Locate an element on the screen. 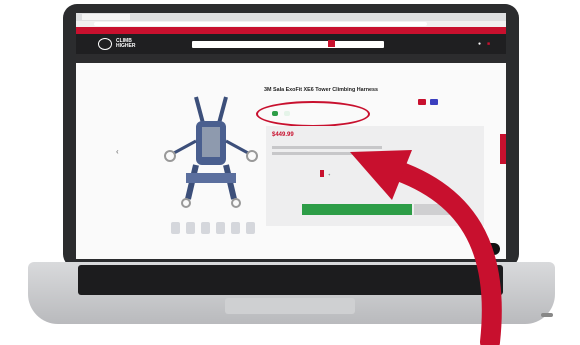  callout-arrow is located at coordinates (426, 247).